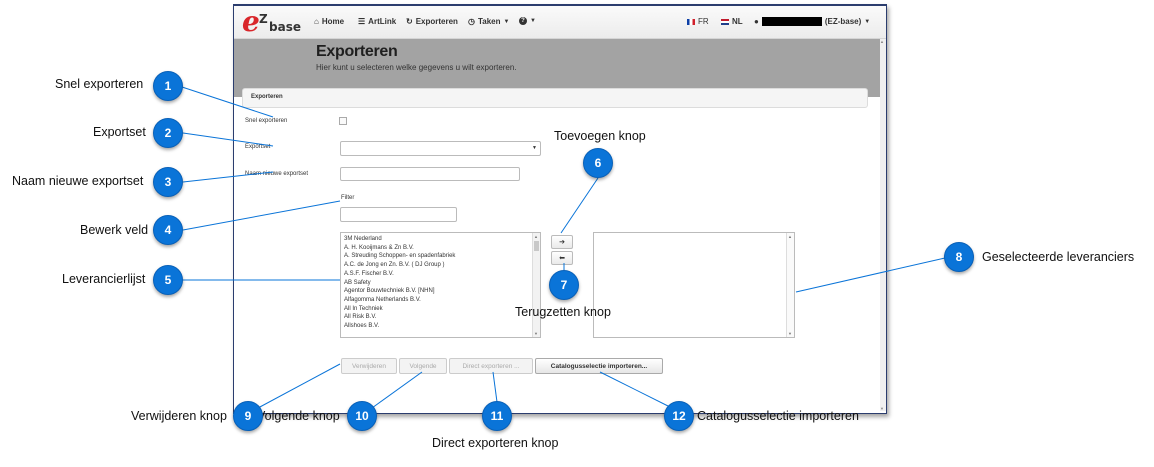  Describe the element at coordinates (248, 416) in the screenshot. I see `annotation-badge-9: 9` at that location.